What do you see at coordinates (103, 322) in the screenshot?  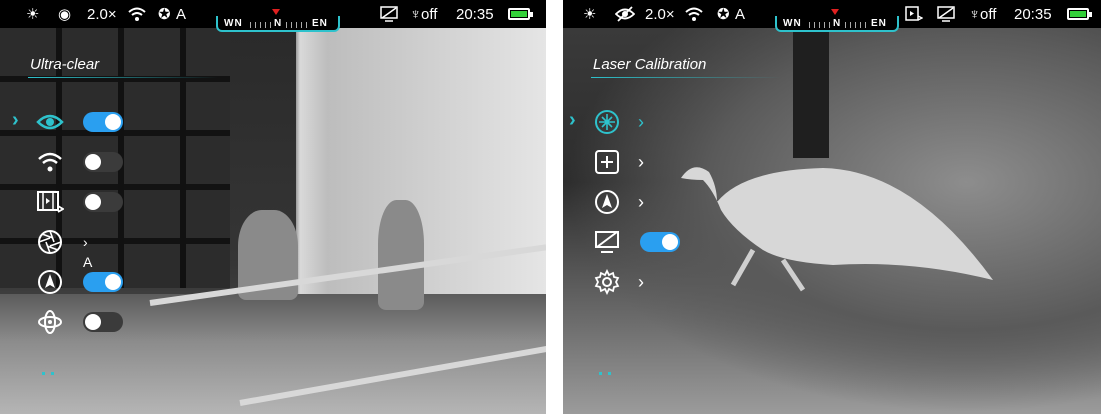 I see `stabilizer-toggle` at bounding box center [103, 322].